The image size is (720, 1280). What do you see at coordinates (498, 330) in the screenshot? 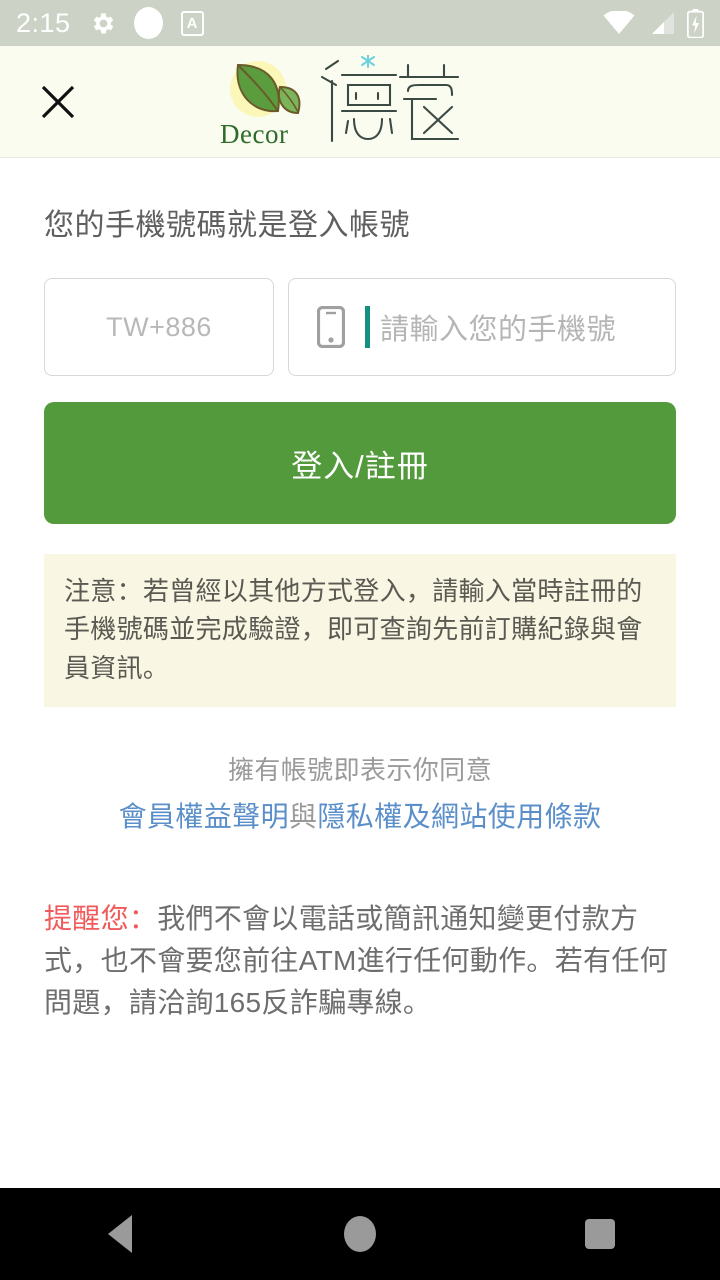
I see `phone-number-placeholder: 請輸入您的手機號` at bounding box center [498, 330].